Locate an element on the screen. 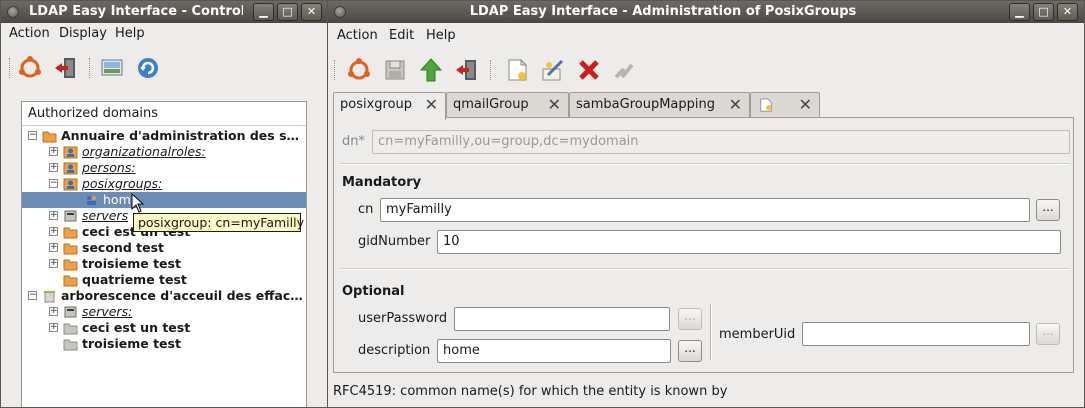 The height and width of the screenshot is (408, 1085). users-icon is located at coordinates (70, 152).